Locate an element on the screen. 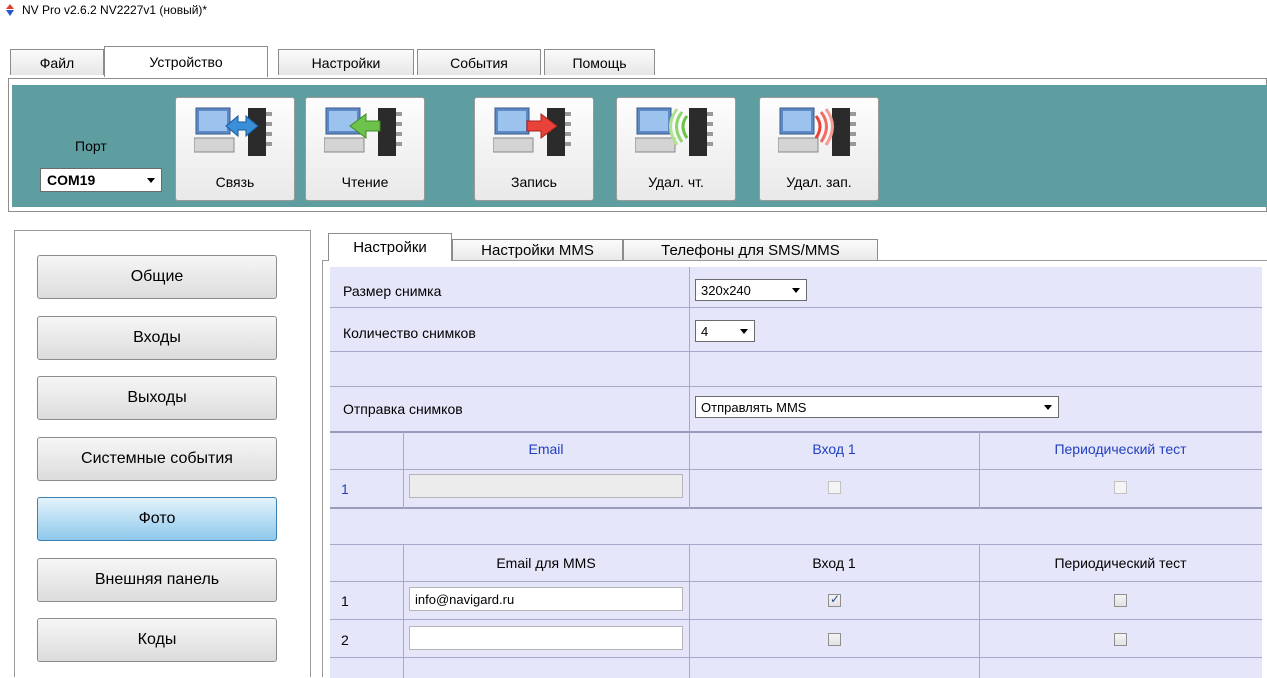 The image size is (1267, 678). email-input1-checkbox is located at coordinates (834, 487).